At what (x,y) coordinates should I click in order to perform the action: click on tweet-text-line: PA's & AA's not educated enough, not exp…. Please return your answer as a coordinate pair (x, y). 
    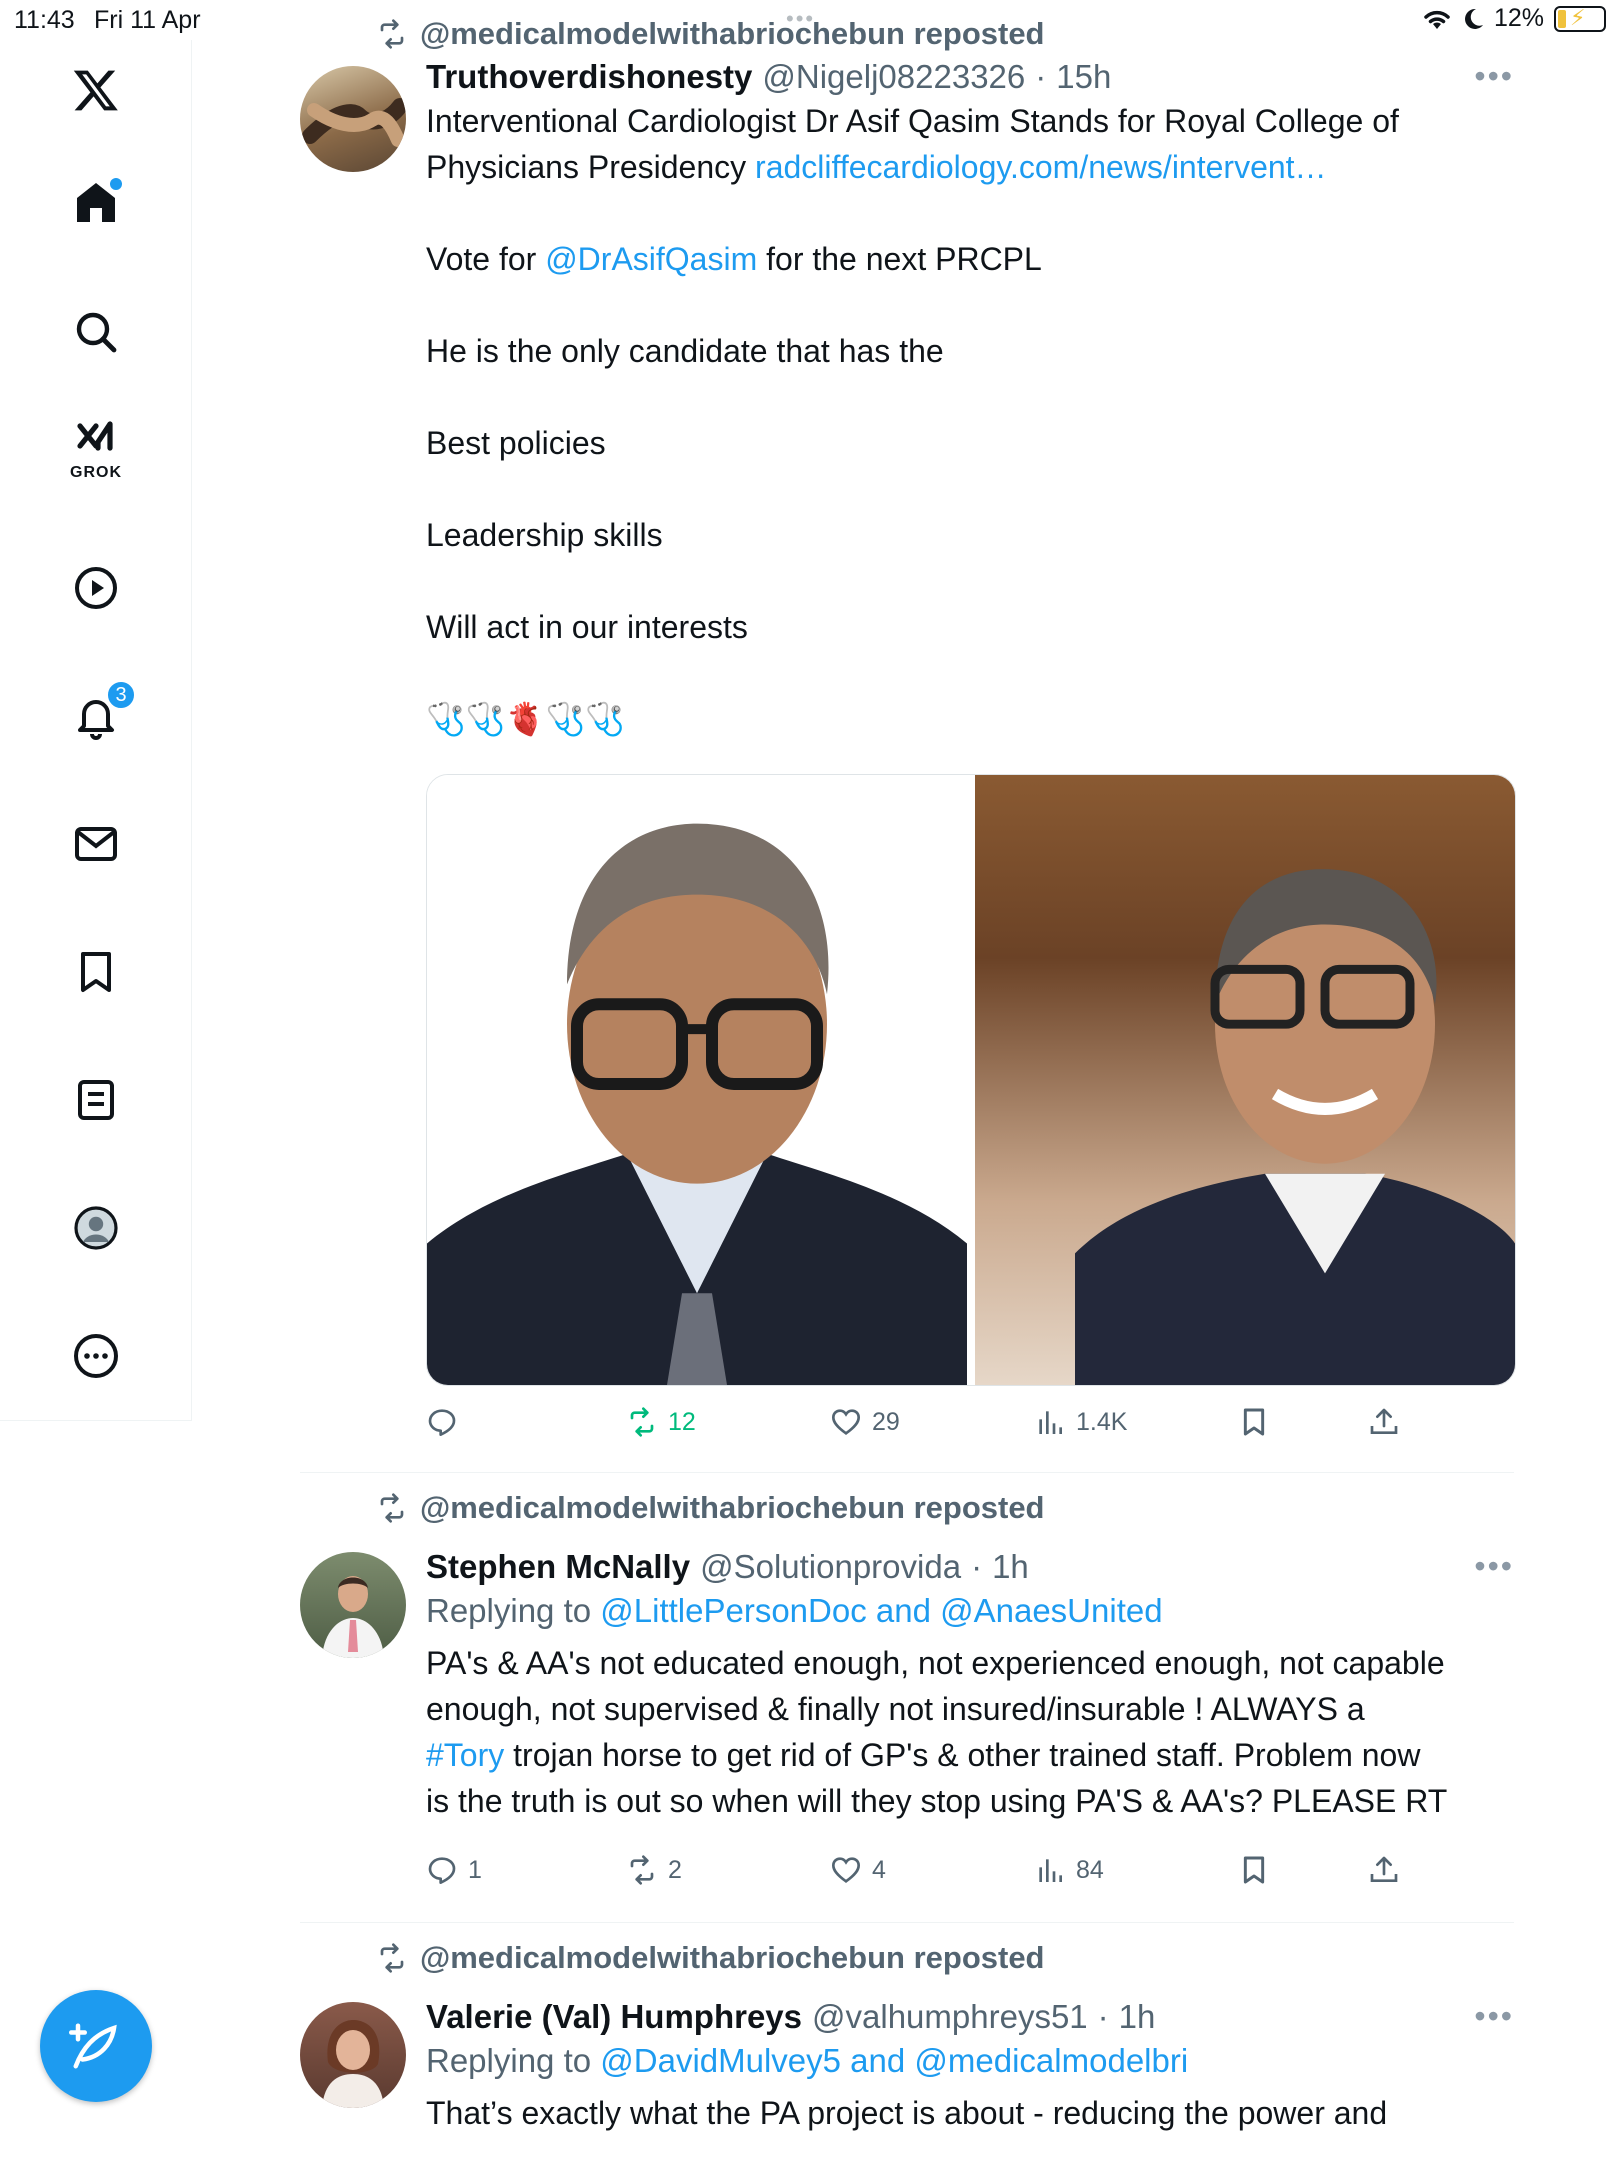
    Looking at the image, I should click on (935, 1663).